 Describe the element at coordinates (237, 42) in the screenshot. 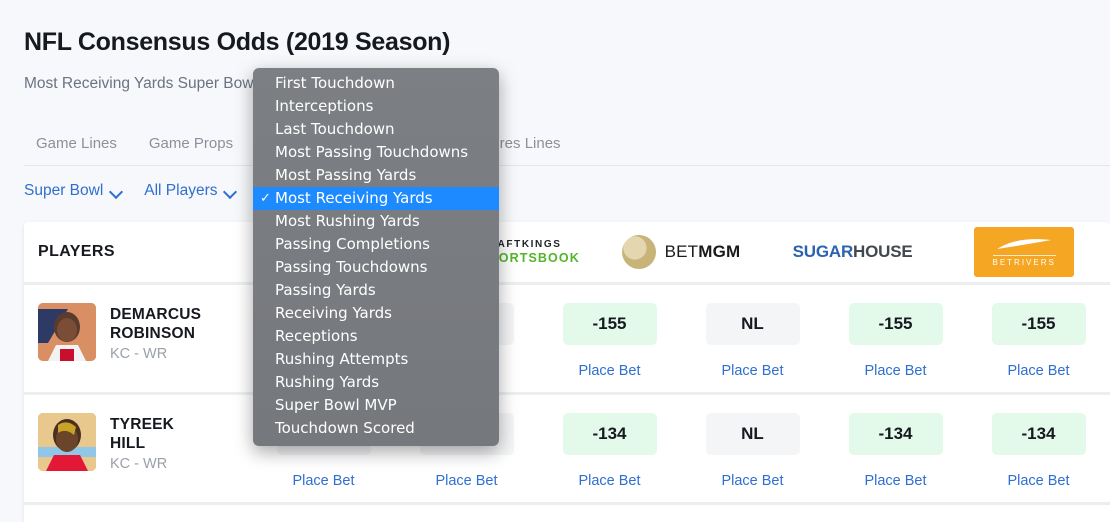

I see `page-title: NFL Consensus Odds (2019 Season)` at that location.